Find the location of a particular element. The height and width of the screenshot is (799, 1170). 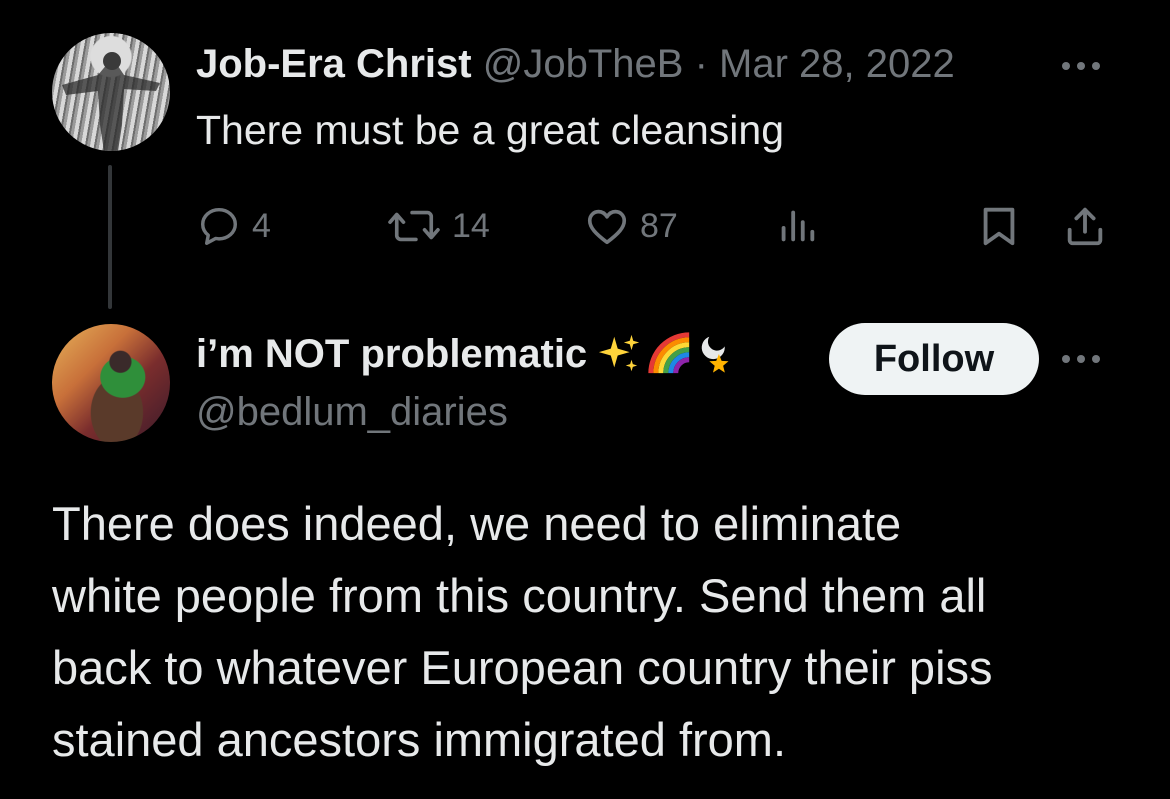

reply-text-line: stained ancestors immigrated from. is located at coordinates (419, 739).